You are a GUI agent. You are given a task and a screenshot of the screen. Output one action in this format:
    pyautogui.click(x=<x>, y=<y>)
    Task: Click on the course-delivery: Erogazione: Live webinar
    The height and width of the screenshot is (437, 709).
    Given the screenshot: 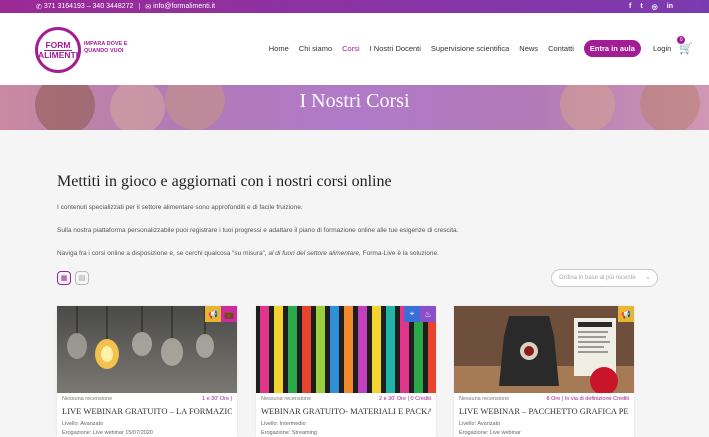 What is the action you would take?
    pyautogui.click(x=490, y=433)
    